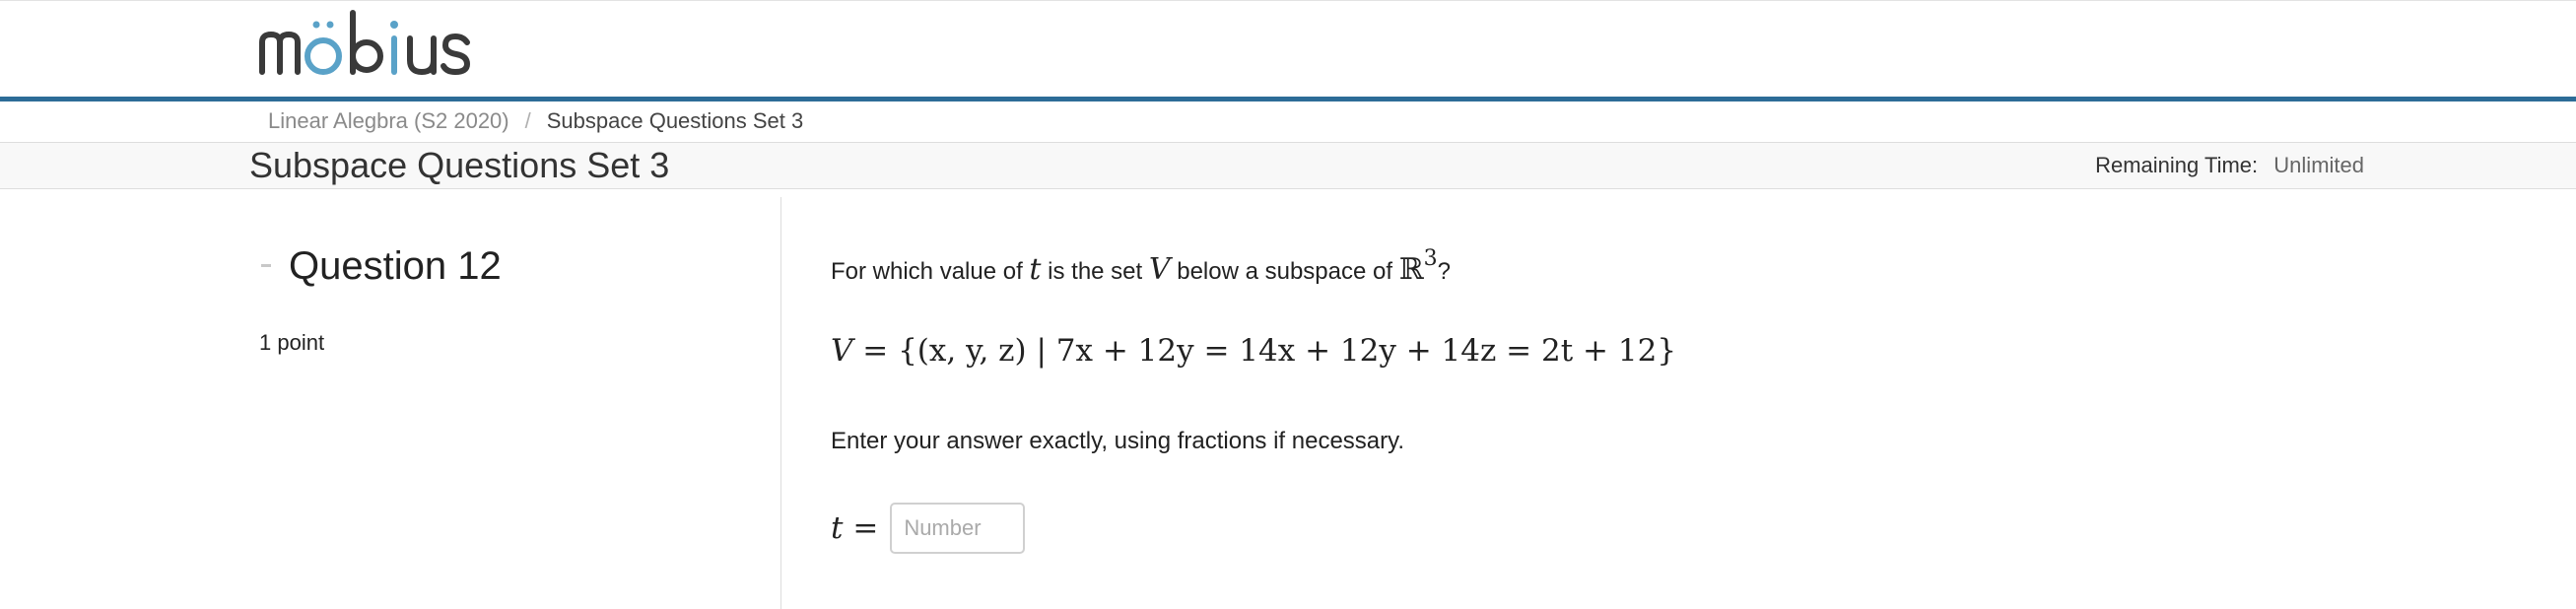 The image size is (2576, 609). I want to click on equation-lhs: V, so click(842, 351).